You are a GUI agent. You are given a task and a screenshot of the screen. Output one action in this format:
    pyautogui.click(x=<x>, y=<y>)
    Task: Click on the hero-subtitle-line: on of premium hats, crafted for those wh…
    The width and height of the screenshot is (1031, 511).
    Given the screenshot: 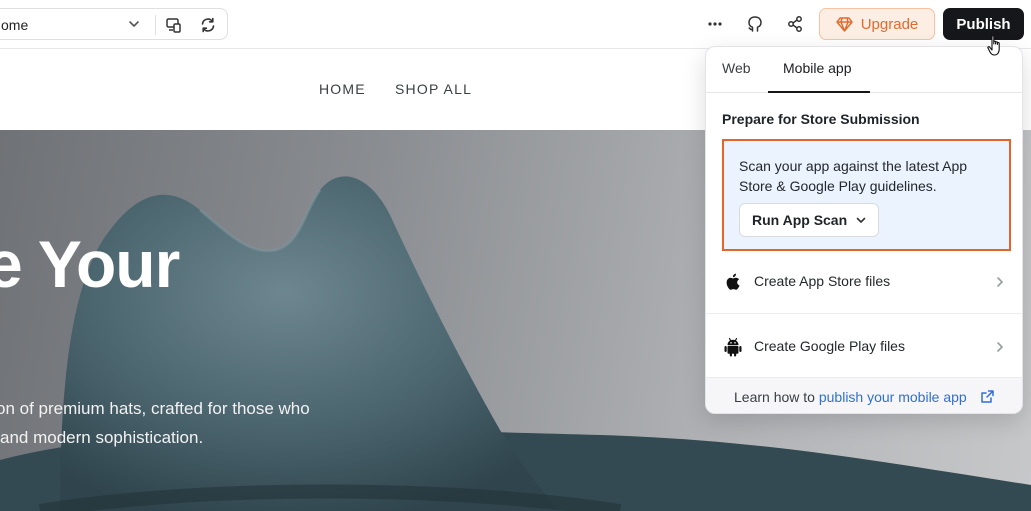 What is the action you would take?
    pyautogui.click(x=155, y=408)
    